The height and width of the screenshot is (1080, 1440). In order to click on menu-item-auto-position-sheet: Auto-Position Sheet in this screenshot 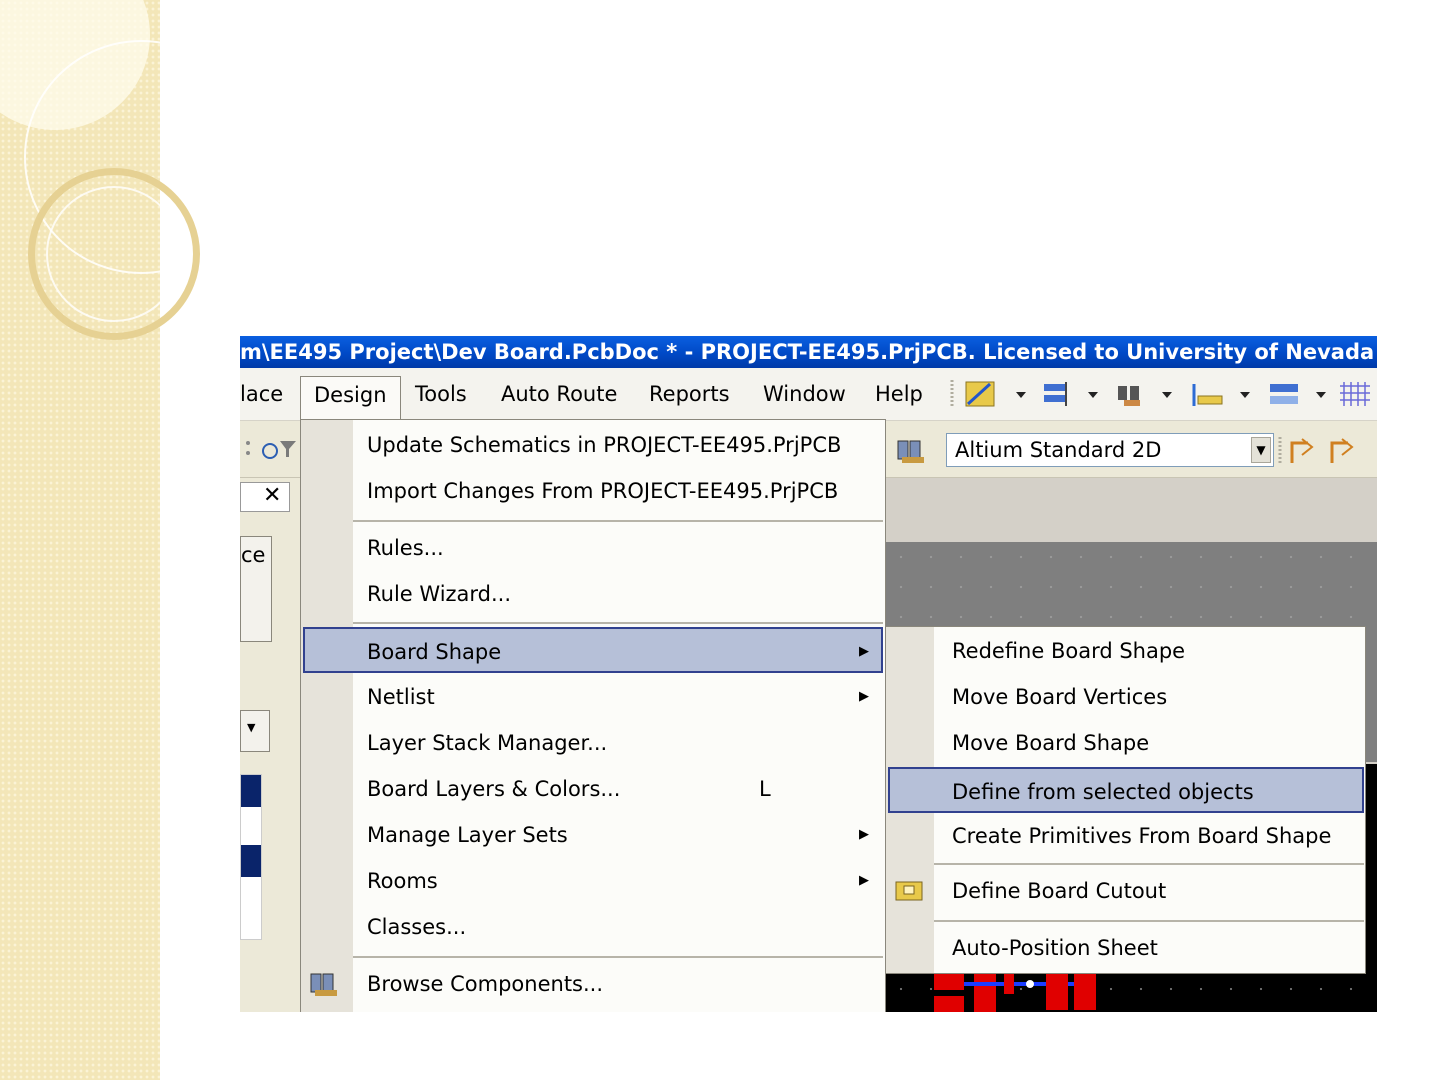, I will do `click(1126, 948)`.